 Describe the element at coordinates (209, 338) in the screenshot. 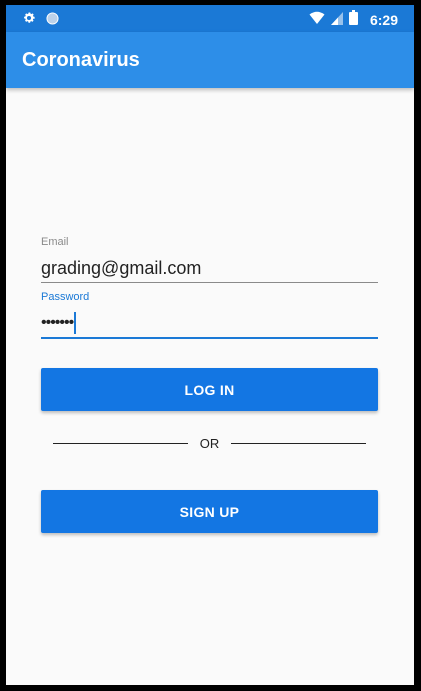

I see `password-underline` at that location.